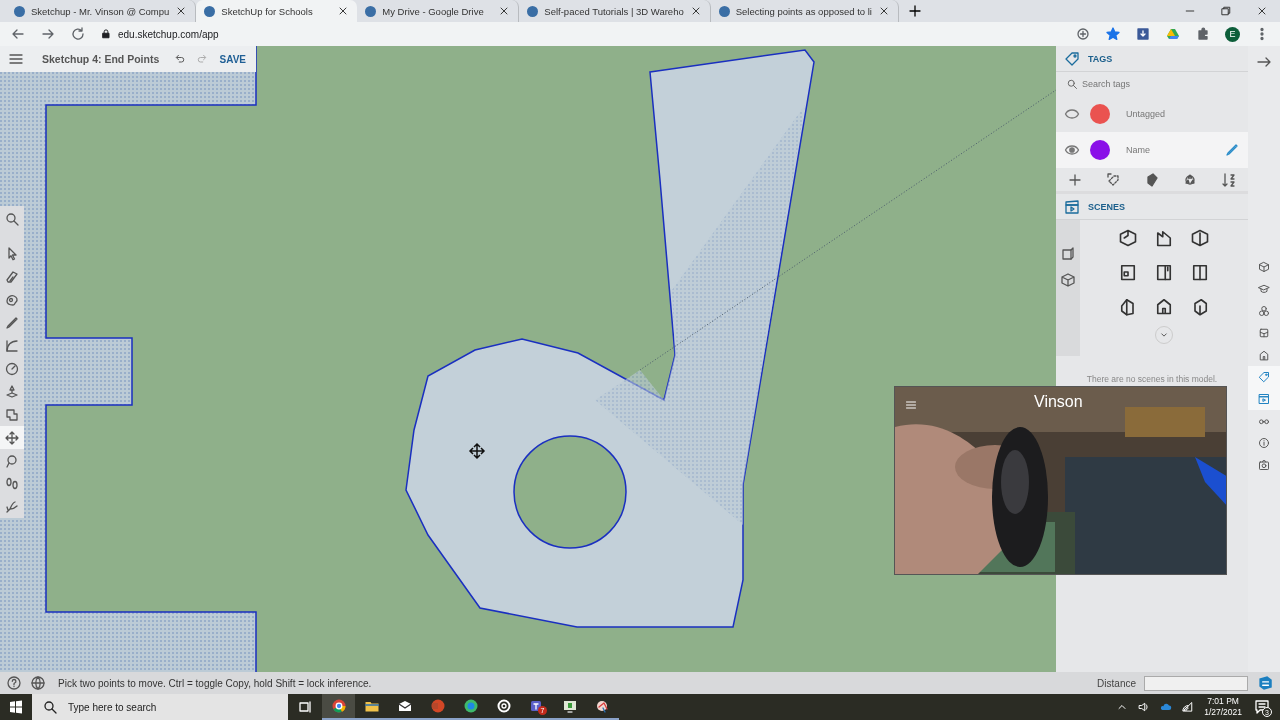 Image resolution: width=1280 pixels, height=720 pixels. Describe the element at coordinates (106, 34) in the screenshot. I see `lock-icon` at that location.